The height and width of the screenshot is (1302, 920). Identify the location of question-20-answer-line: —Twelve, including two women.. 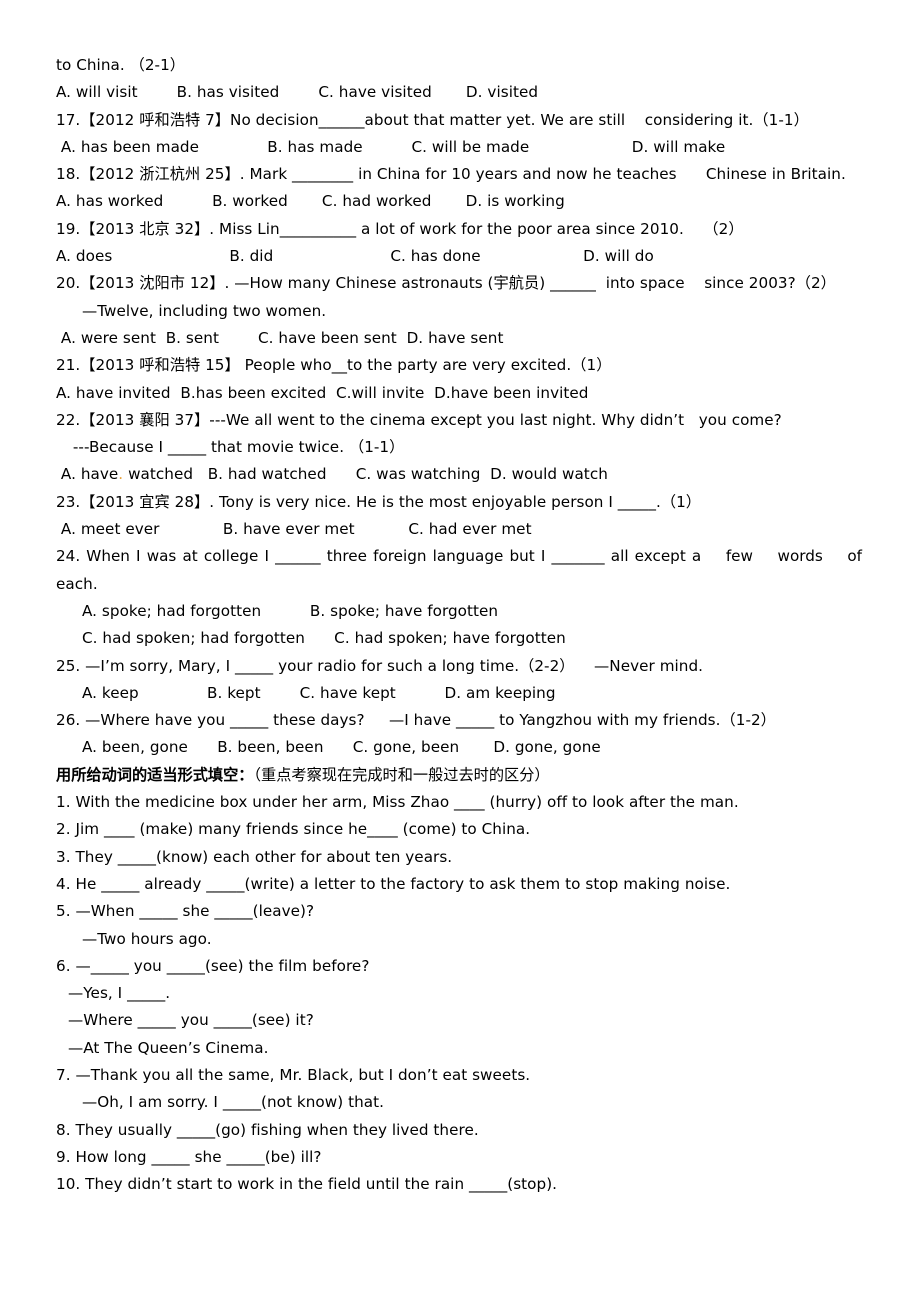
(204, 310).